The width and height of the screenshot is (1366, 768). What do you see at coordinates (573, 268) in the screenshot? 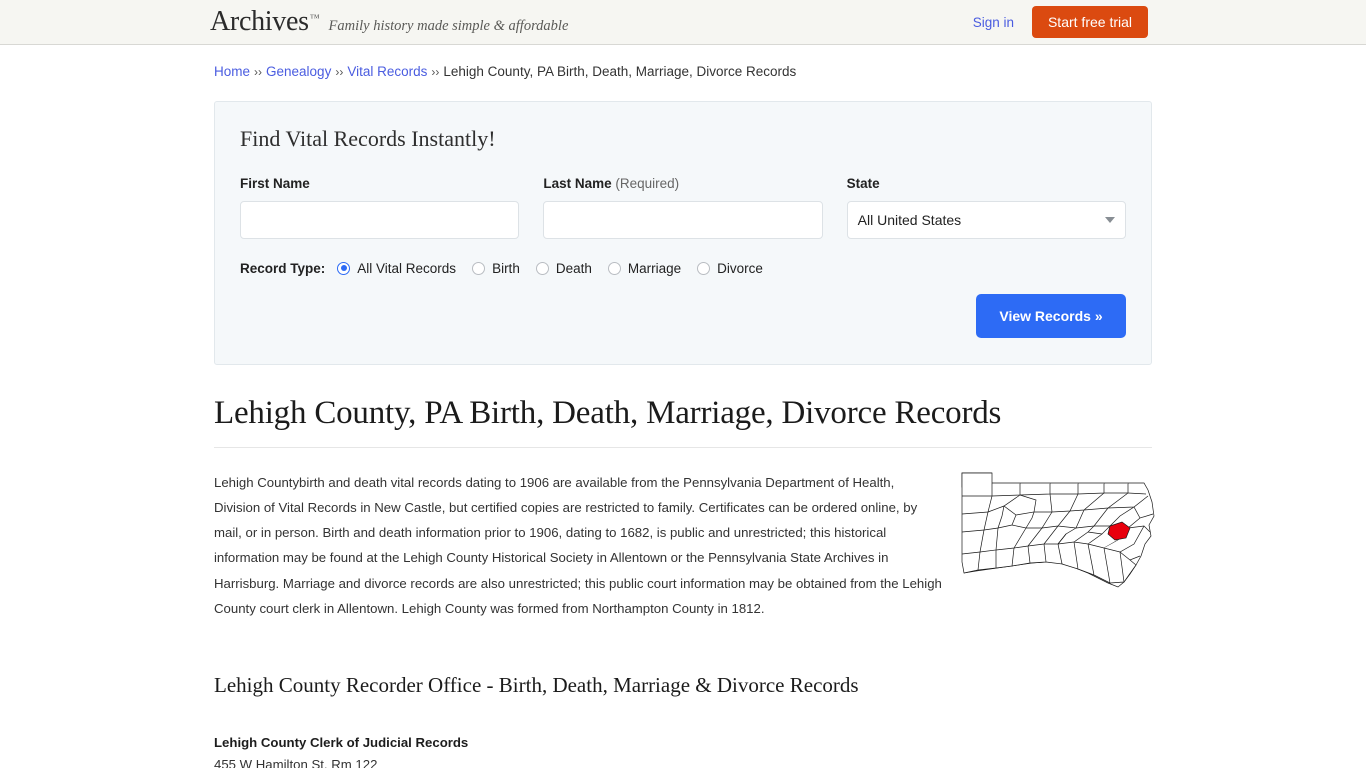
I see `radio-label-death: Death` at bounding box center [573, 268].